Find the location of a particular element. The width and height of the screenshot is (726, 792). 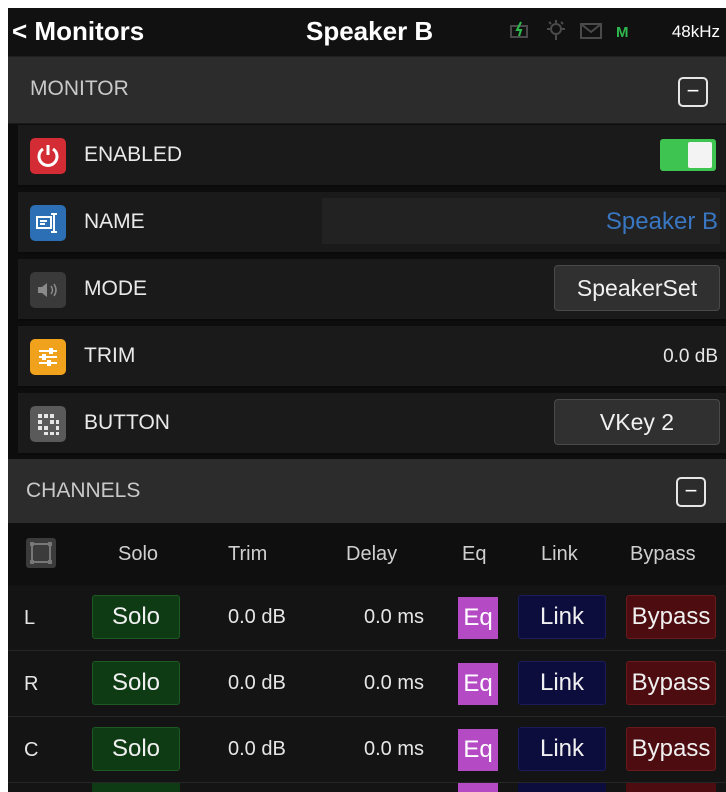

mode-label: MODE is located at coordinates (115, 288).